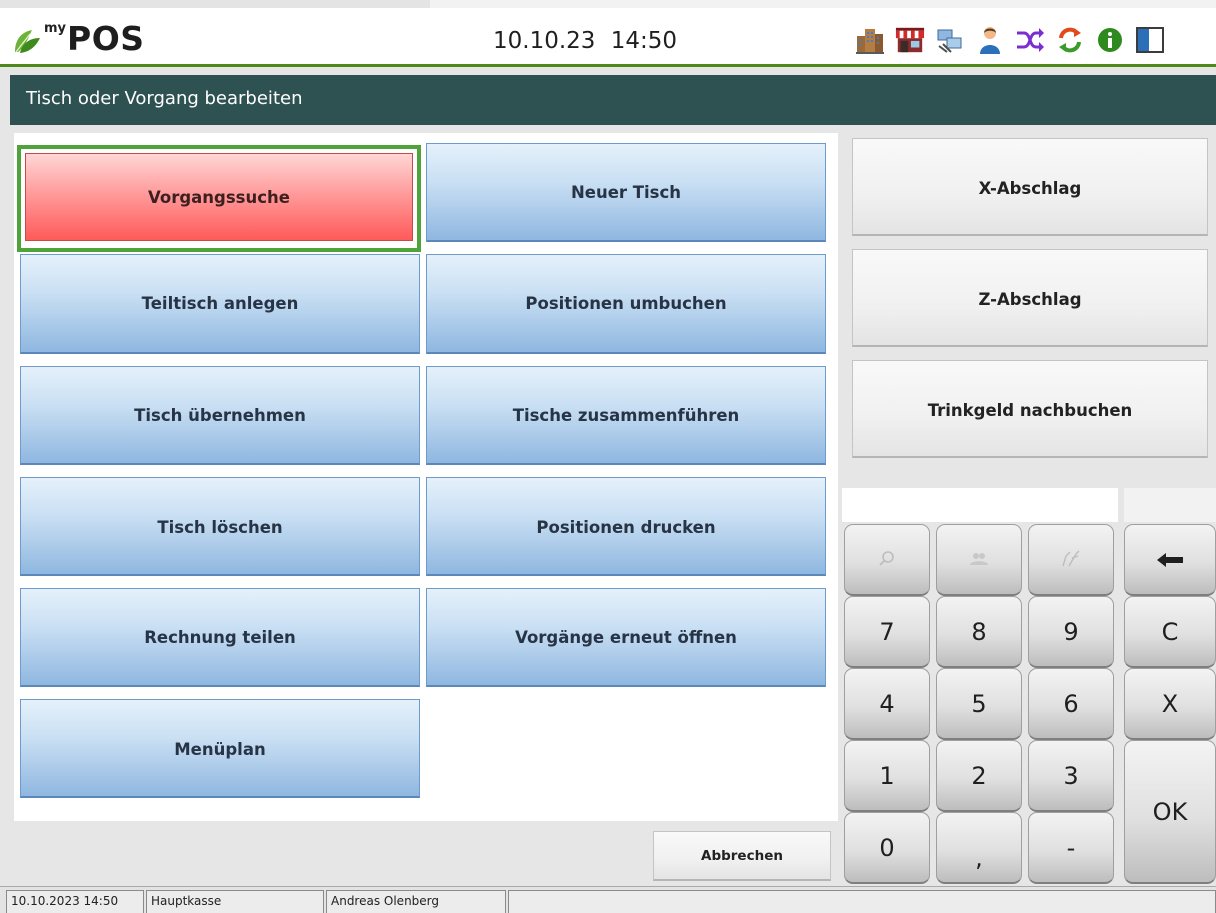 The height and width of the screenshot is (913, 1216). What do you see at coordinates (613, 100) in the screenshot?
I see `dialog-title-bar: Tisch oder Vorgang bearbeiten` at bounding box center [613, 100].